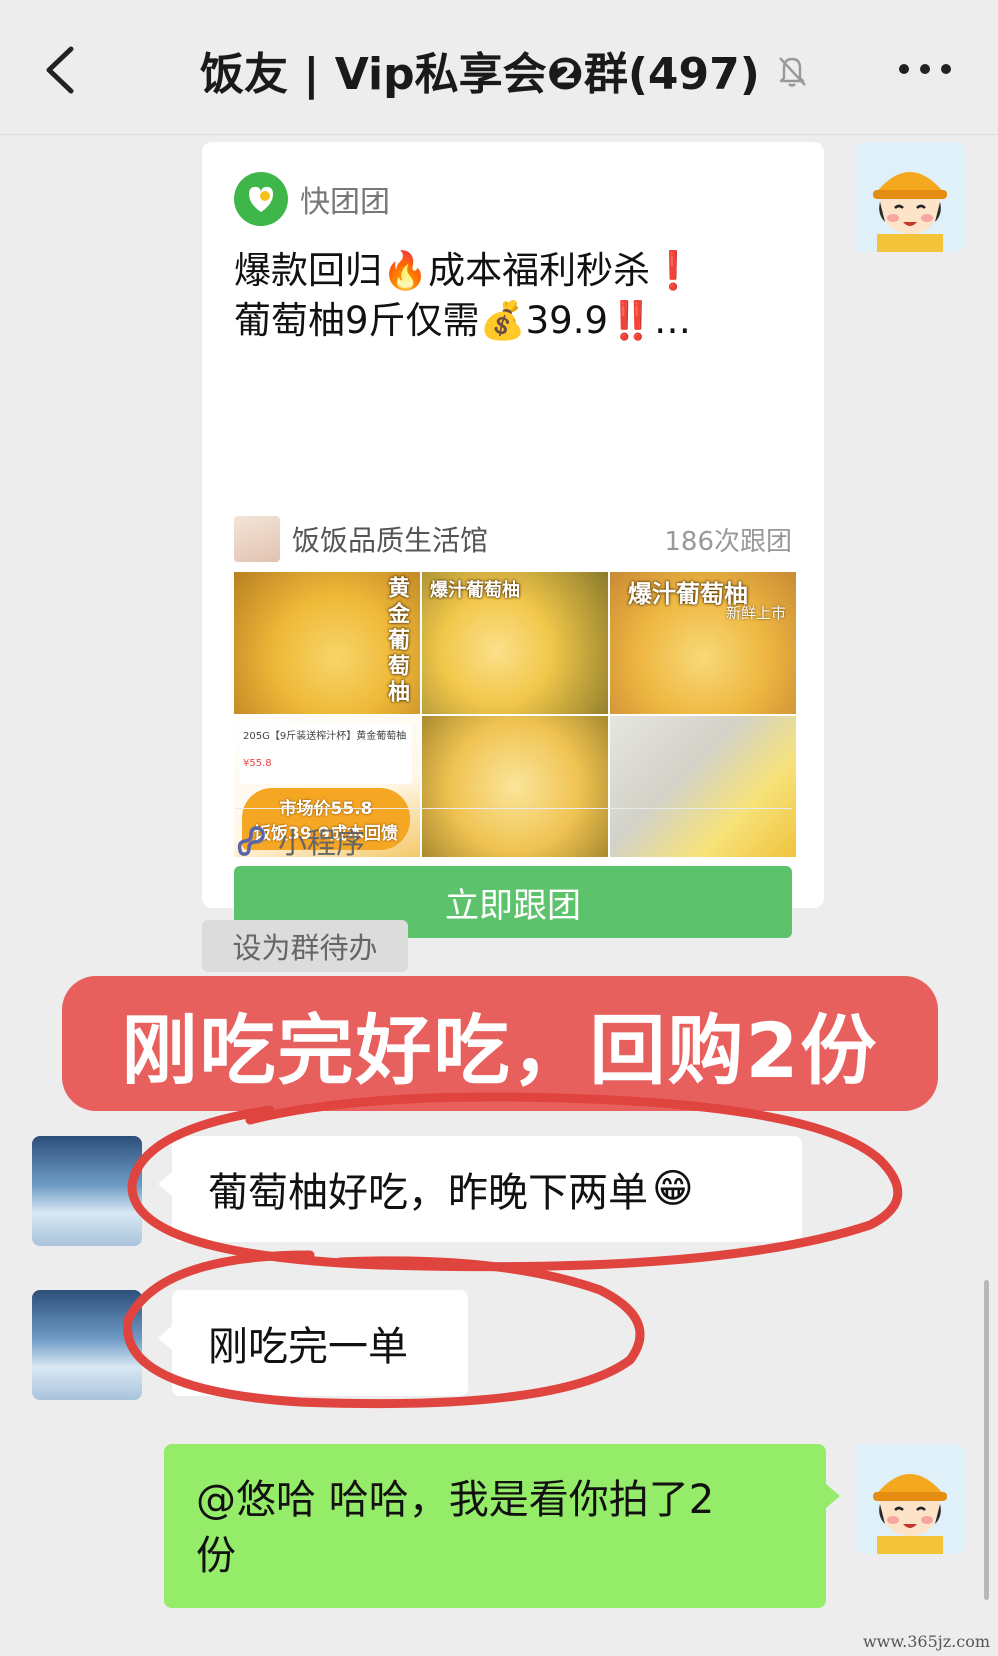 The height and width of the screenshot is (1656, 998). I want to click on price-tag-line1: 市场价55.8, so click(326, 809).